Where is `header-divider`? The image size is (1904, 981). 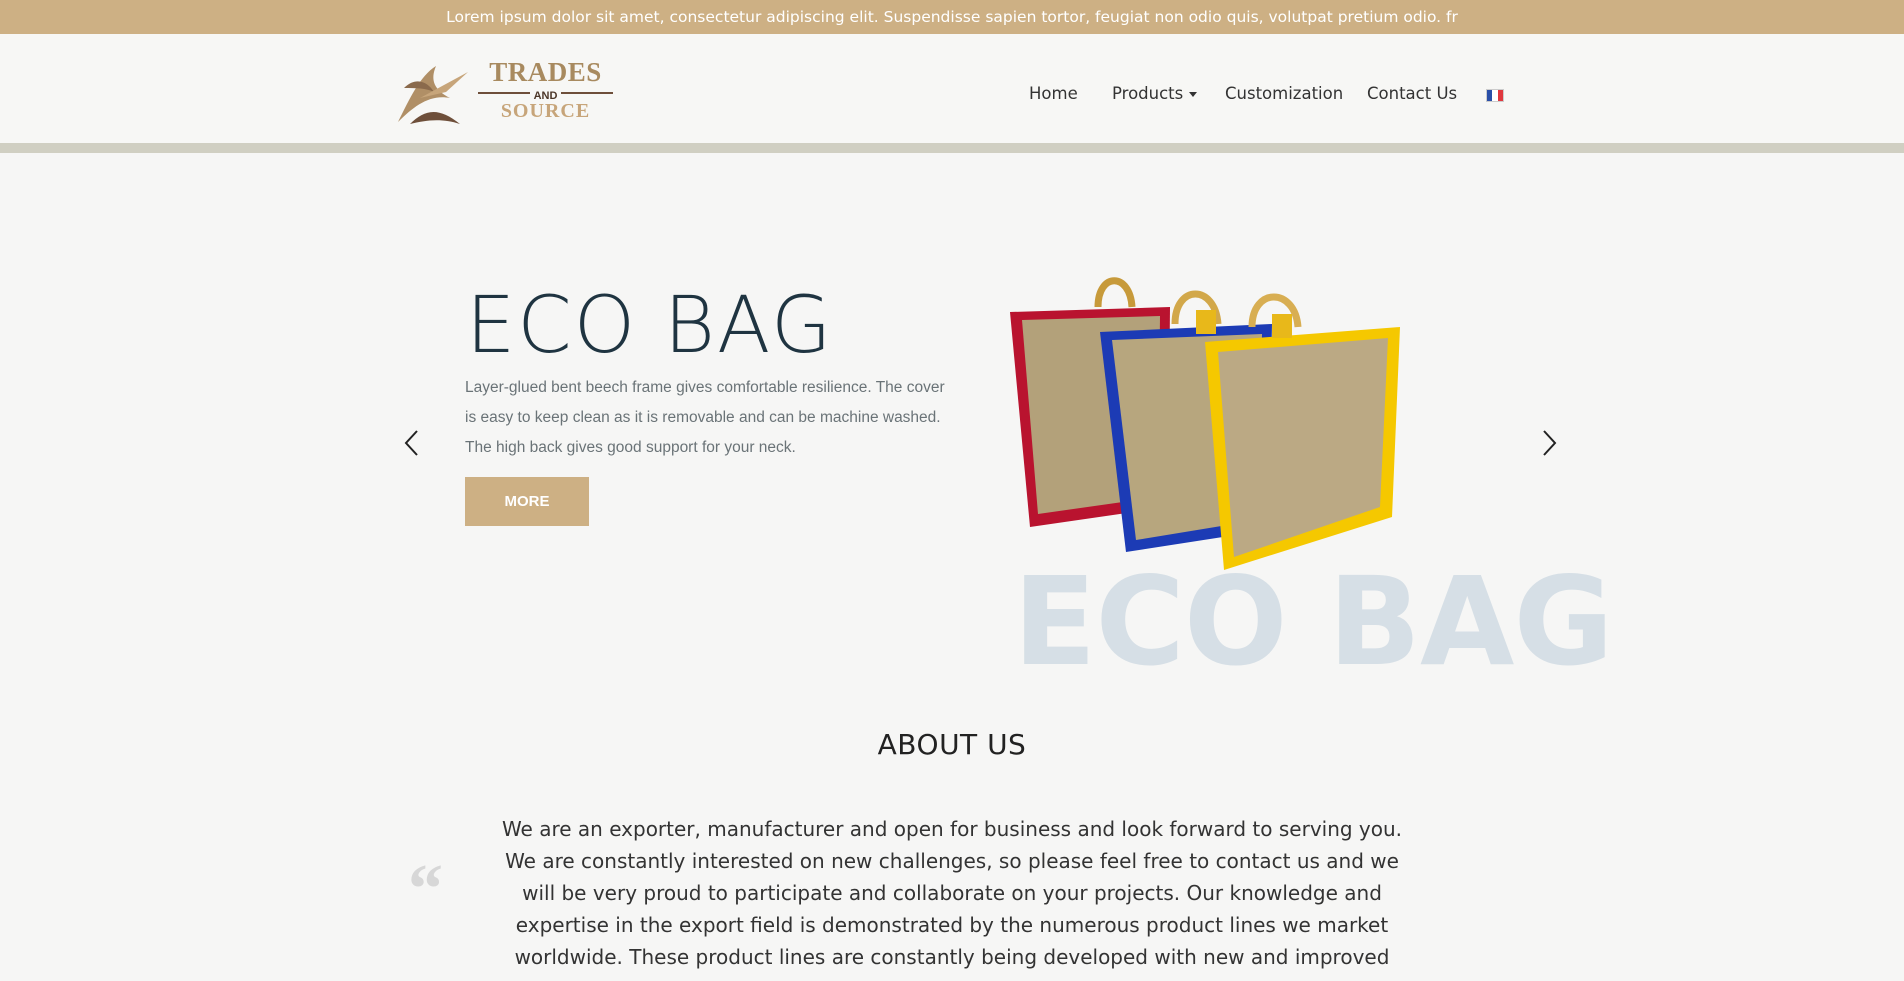 header-divider is located at coordinates (952, 148).